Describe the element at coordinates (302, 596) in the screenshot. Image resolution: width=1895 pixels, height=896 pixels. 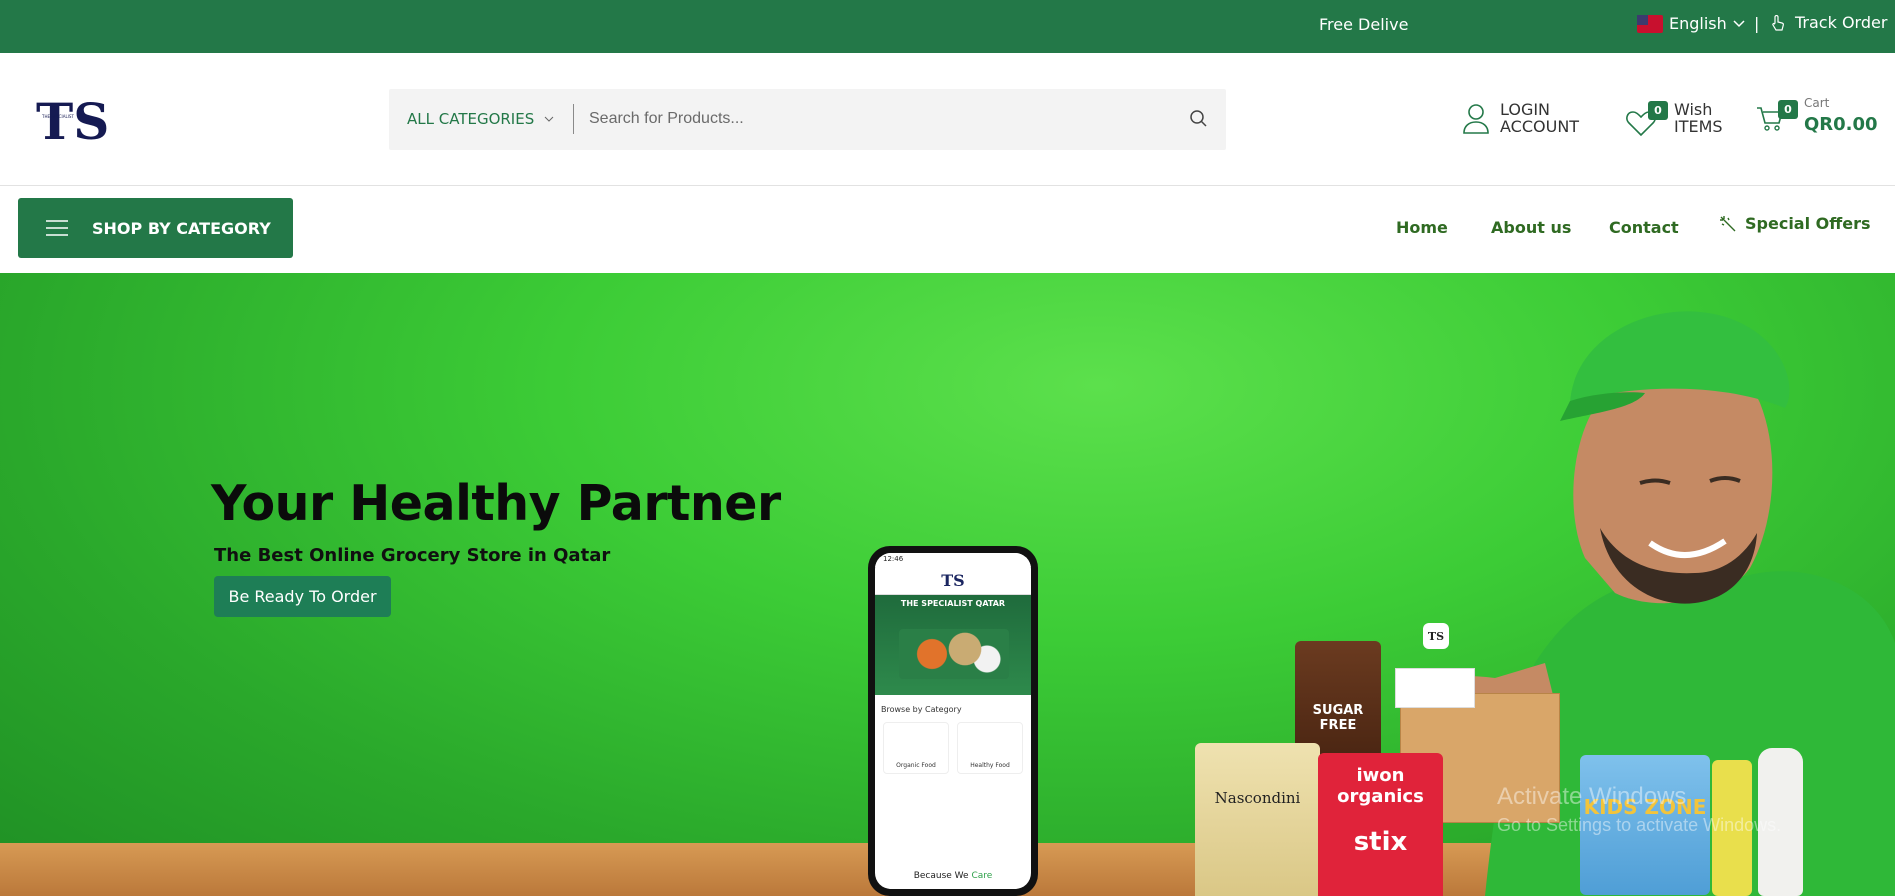
I see `be-ready-to-order-button: Be Ready To Order` at that location.